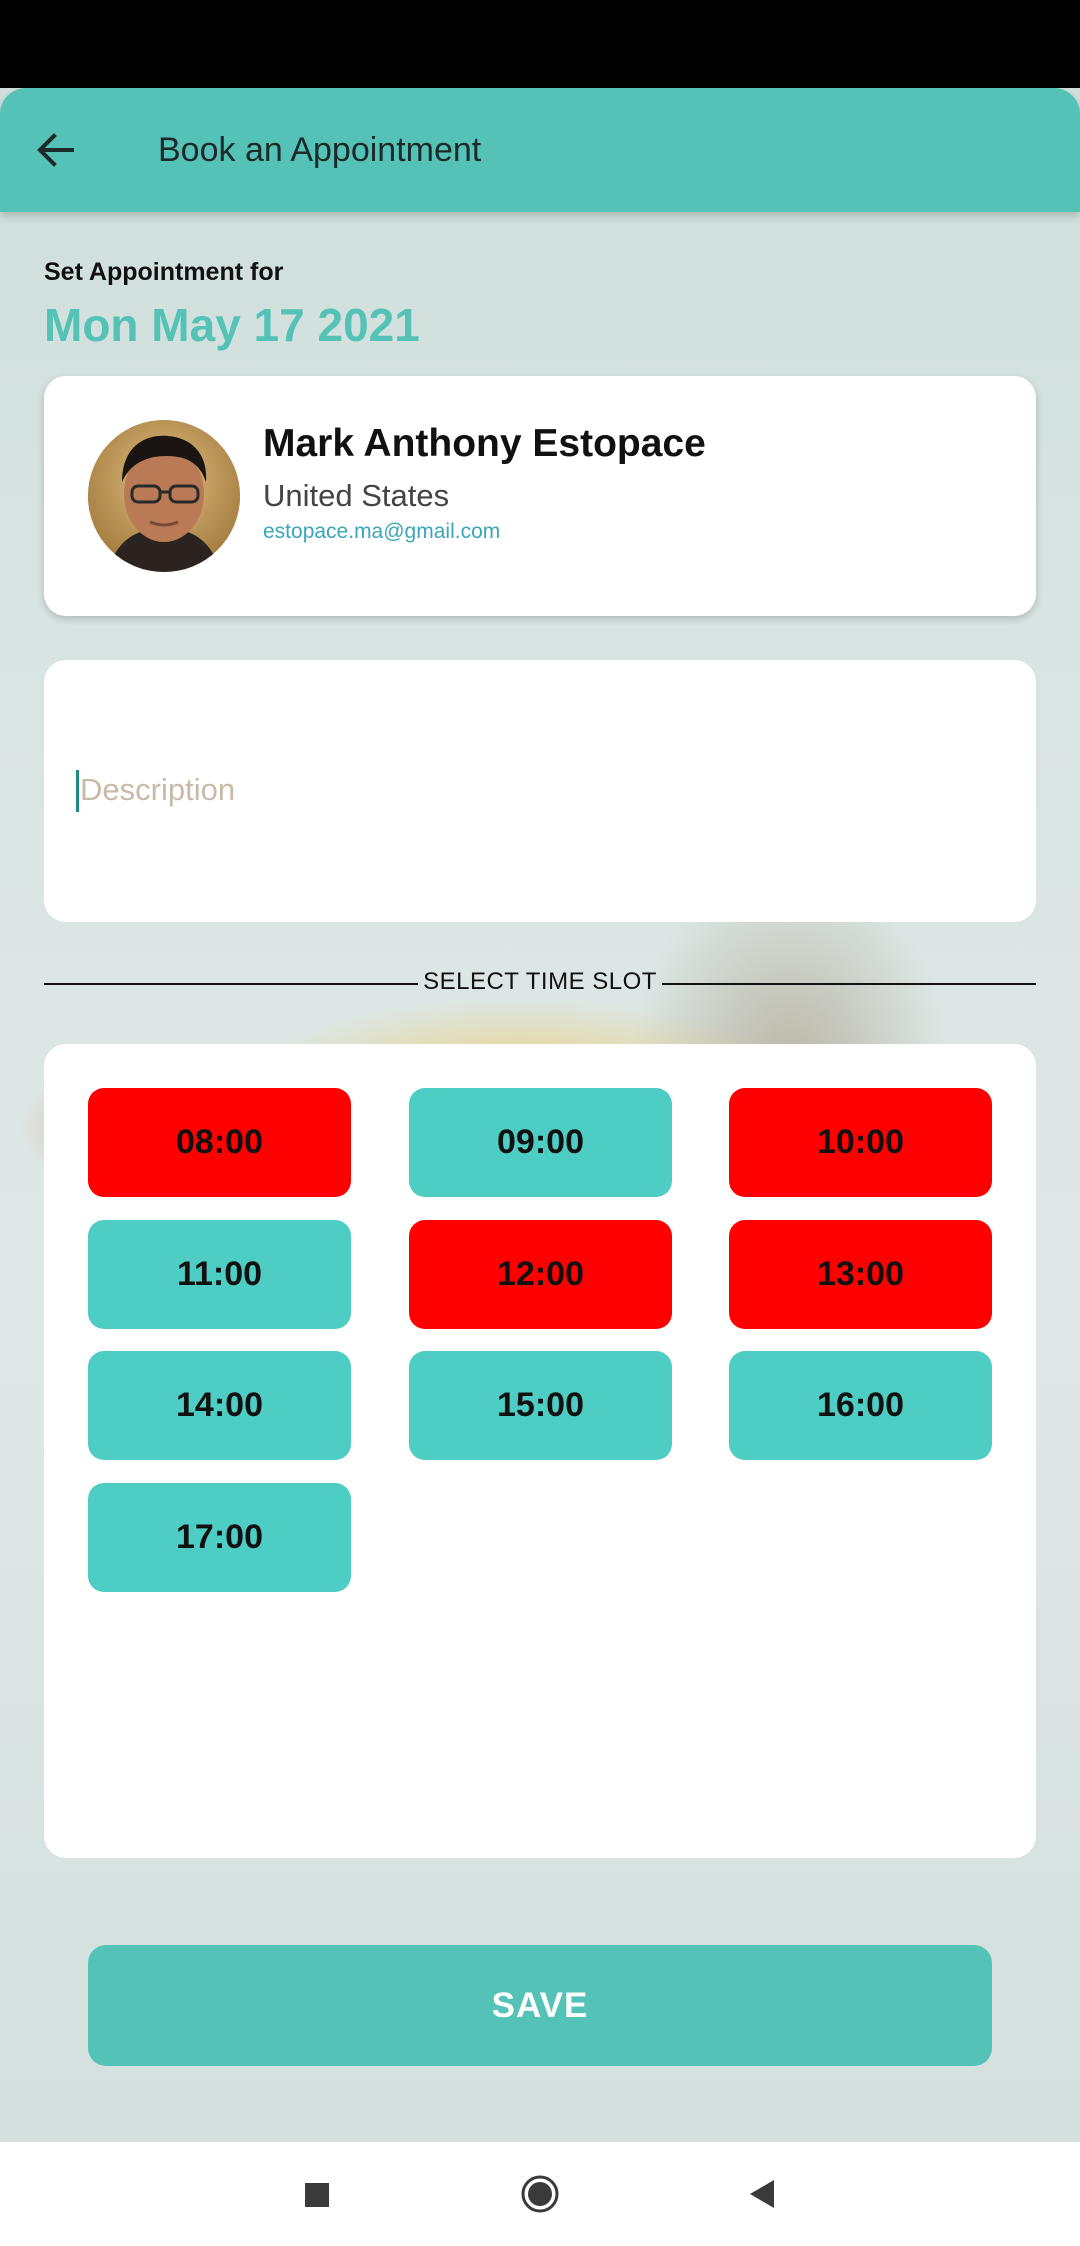  What do you see at coordinates (232, 325) in the screenshot?
I see `appointment-date: Mon May 17 2021` at bounding box center [232, 325].